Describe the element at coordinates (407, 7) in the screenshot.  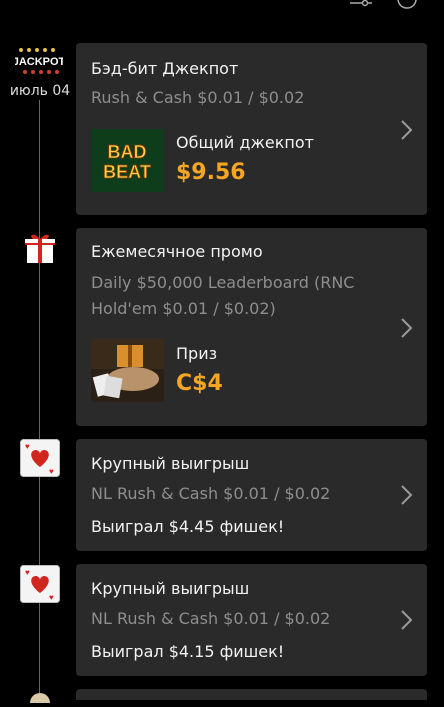
I see `refresh-icon` at that location.